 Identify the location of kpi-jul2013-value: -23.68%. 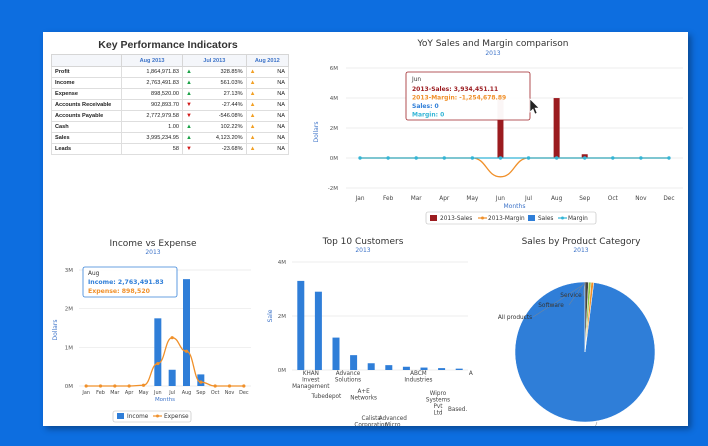
(220, 149).